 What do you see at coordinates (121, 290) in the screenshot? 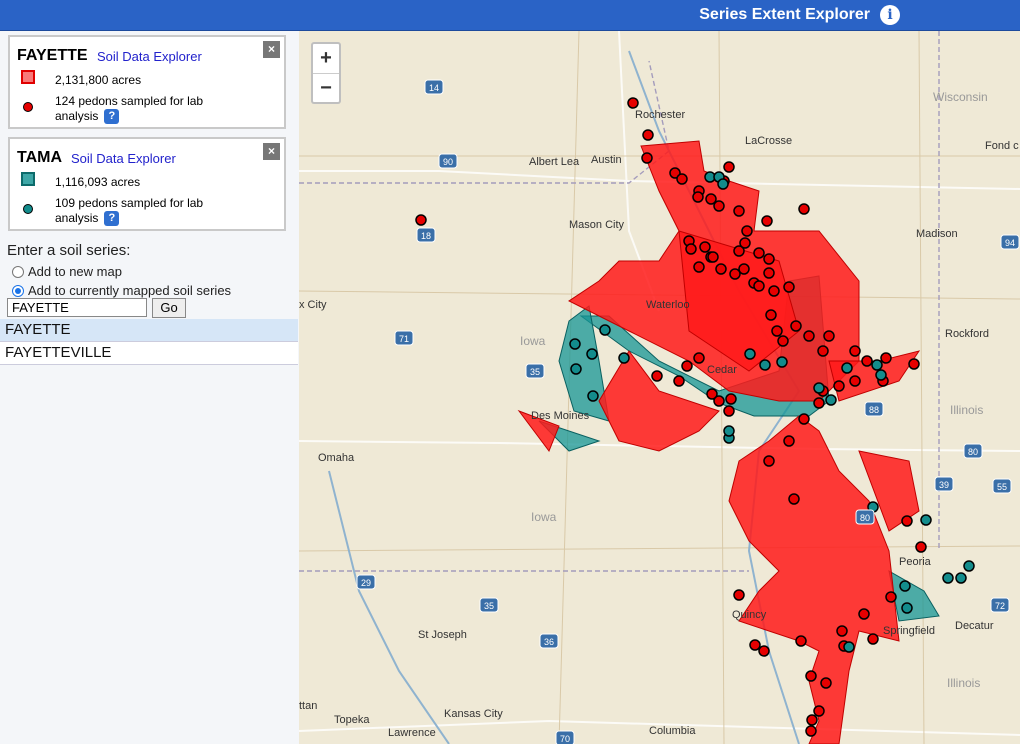
I see `option-current-map: Add to currently mapped soil series` at bounding box center [121, 290].